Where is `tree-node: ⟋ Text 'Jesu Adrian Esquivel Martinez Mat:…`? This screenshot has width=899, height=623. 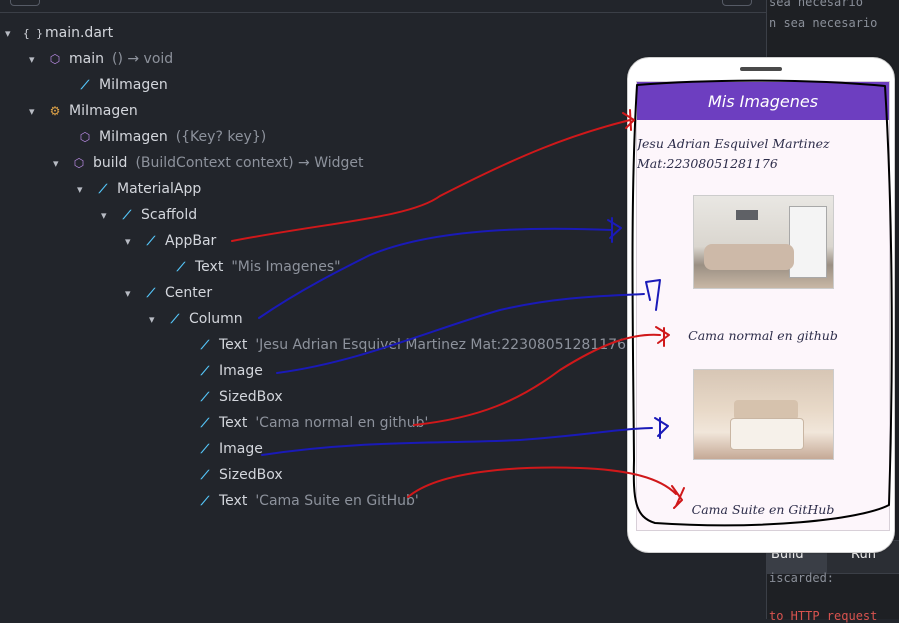
tree-node: ⟋ Text 'Jesu Adrian Esquivel Martinez Mat:… is located at coordinates (413, 345).